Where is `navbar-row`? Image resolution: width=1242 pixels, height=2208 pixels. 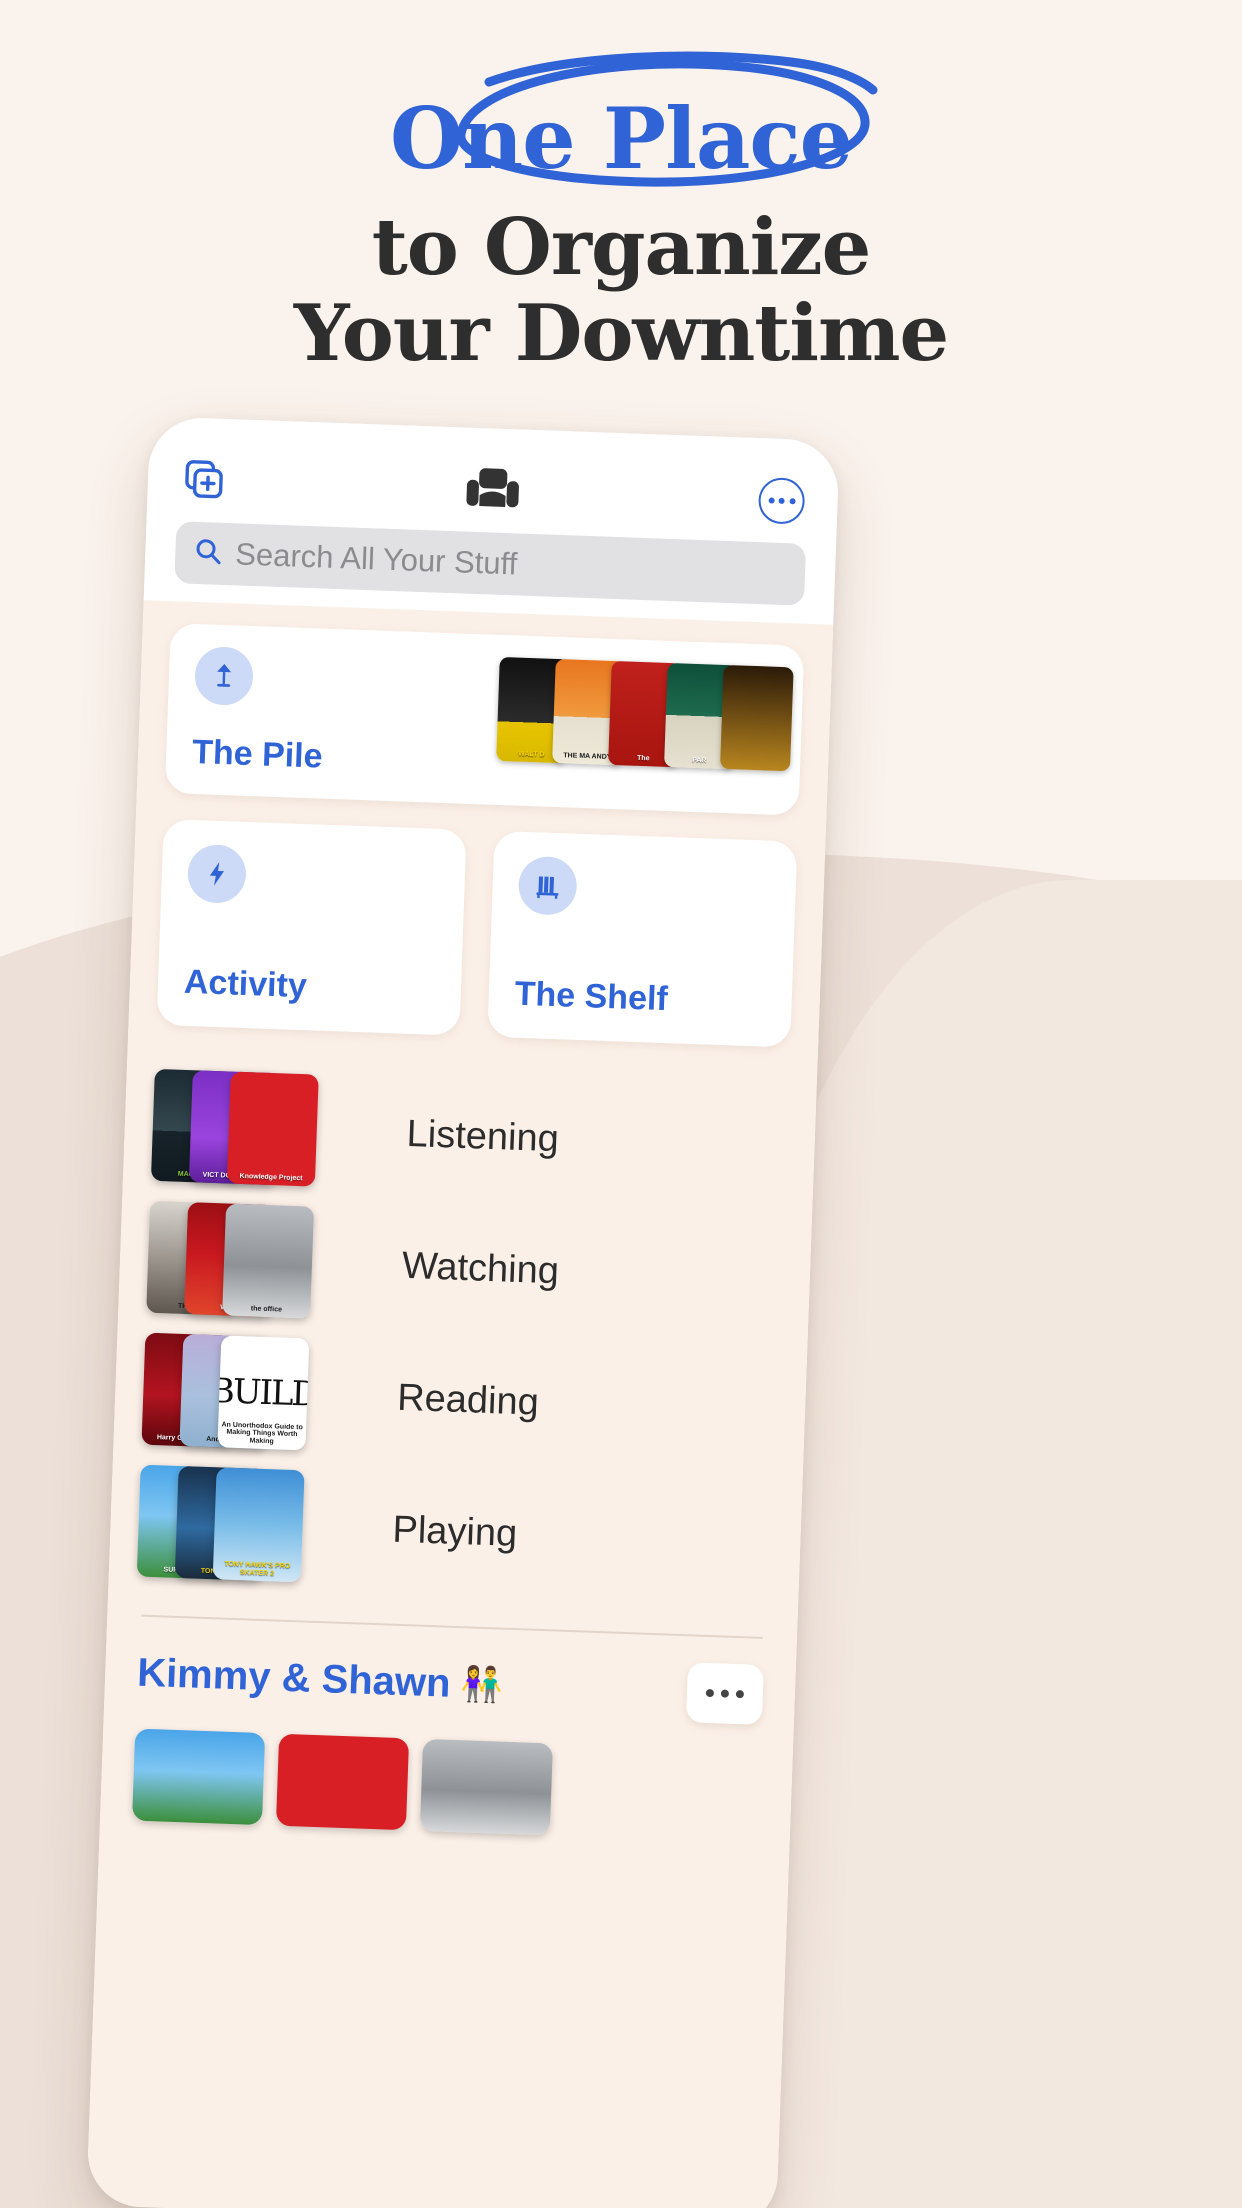 navbar-row is located at coordinates (492, 490).